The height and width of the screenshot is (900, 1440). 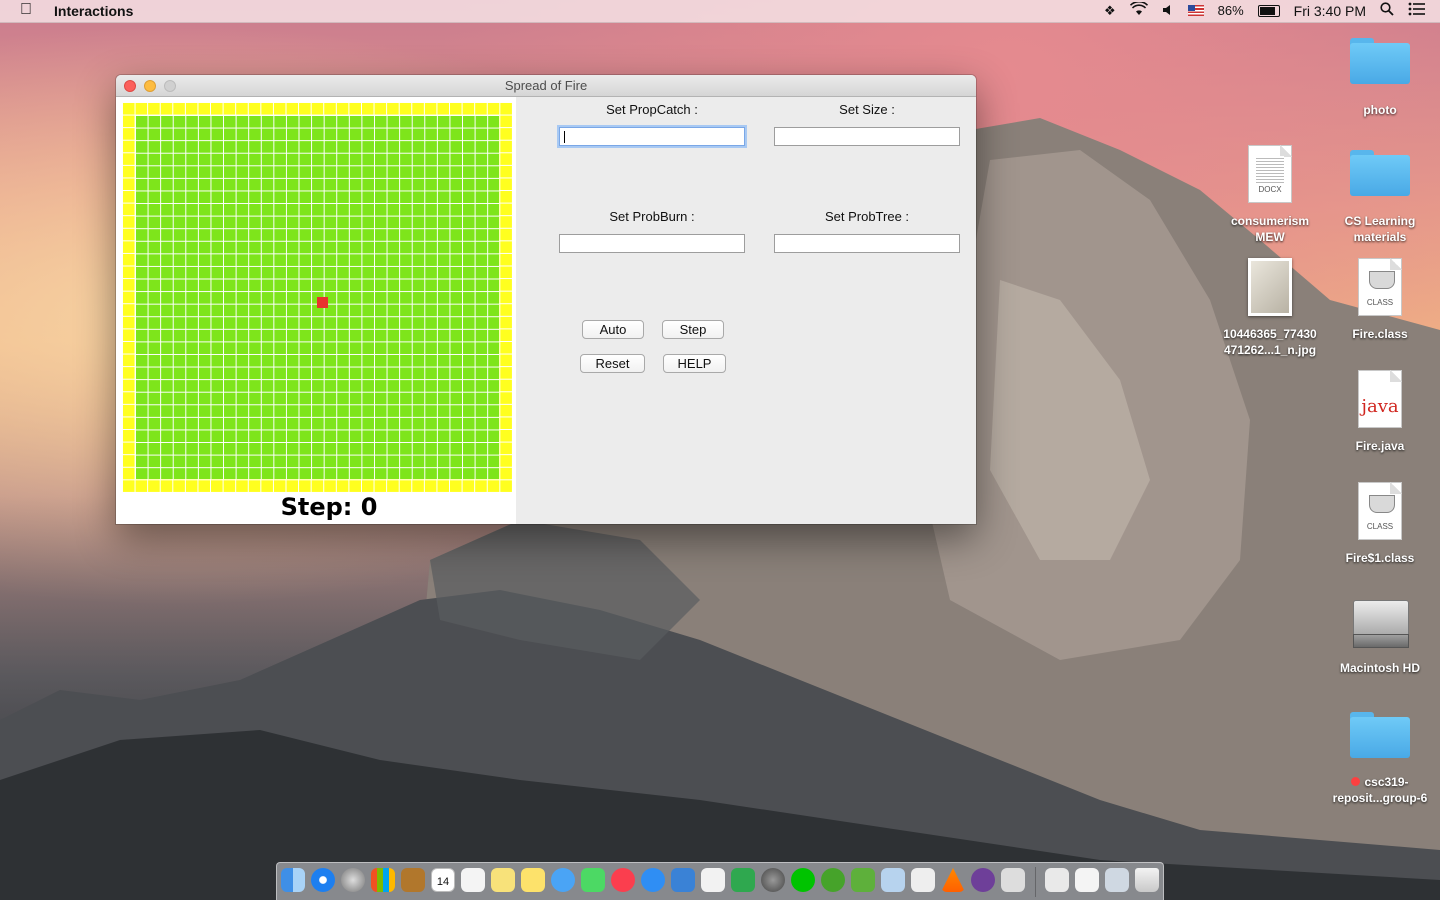 I want to click on desktop-icon-consumerism: DOCX consumerism MEW, so click(x=1270, y=195).